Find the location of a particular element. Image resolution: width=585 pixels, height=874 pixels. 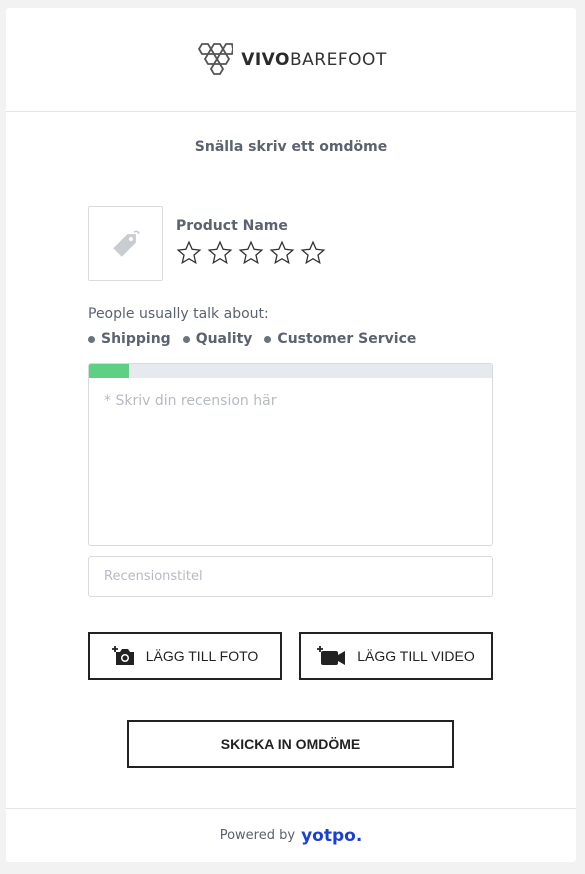

review-textarea: * Skriv din recension här is located at coordinates (290, 454).